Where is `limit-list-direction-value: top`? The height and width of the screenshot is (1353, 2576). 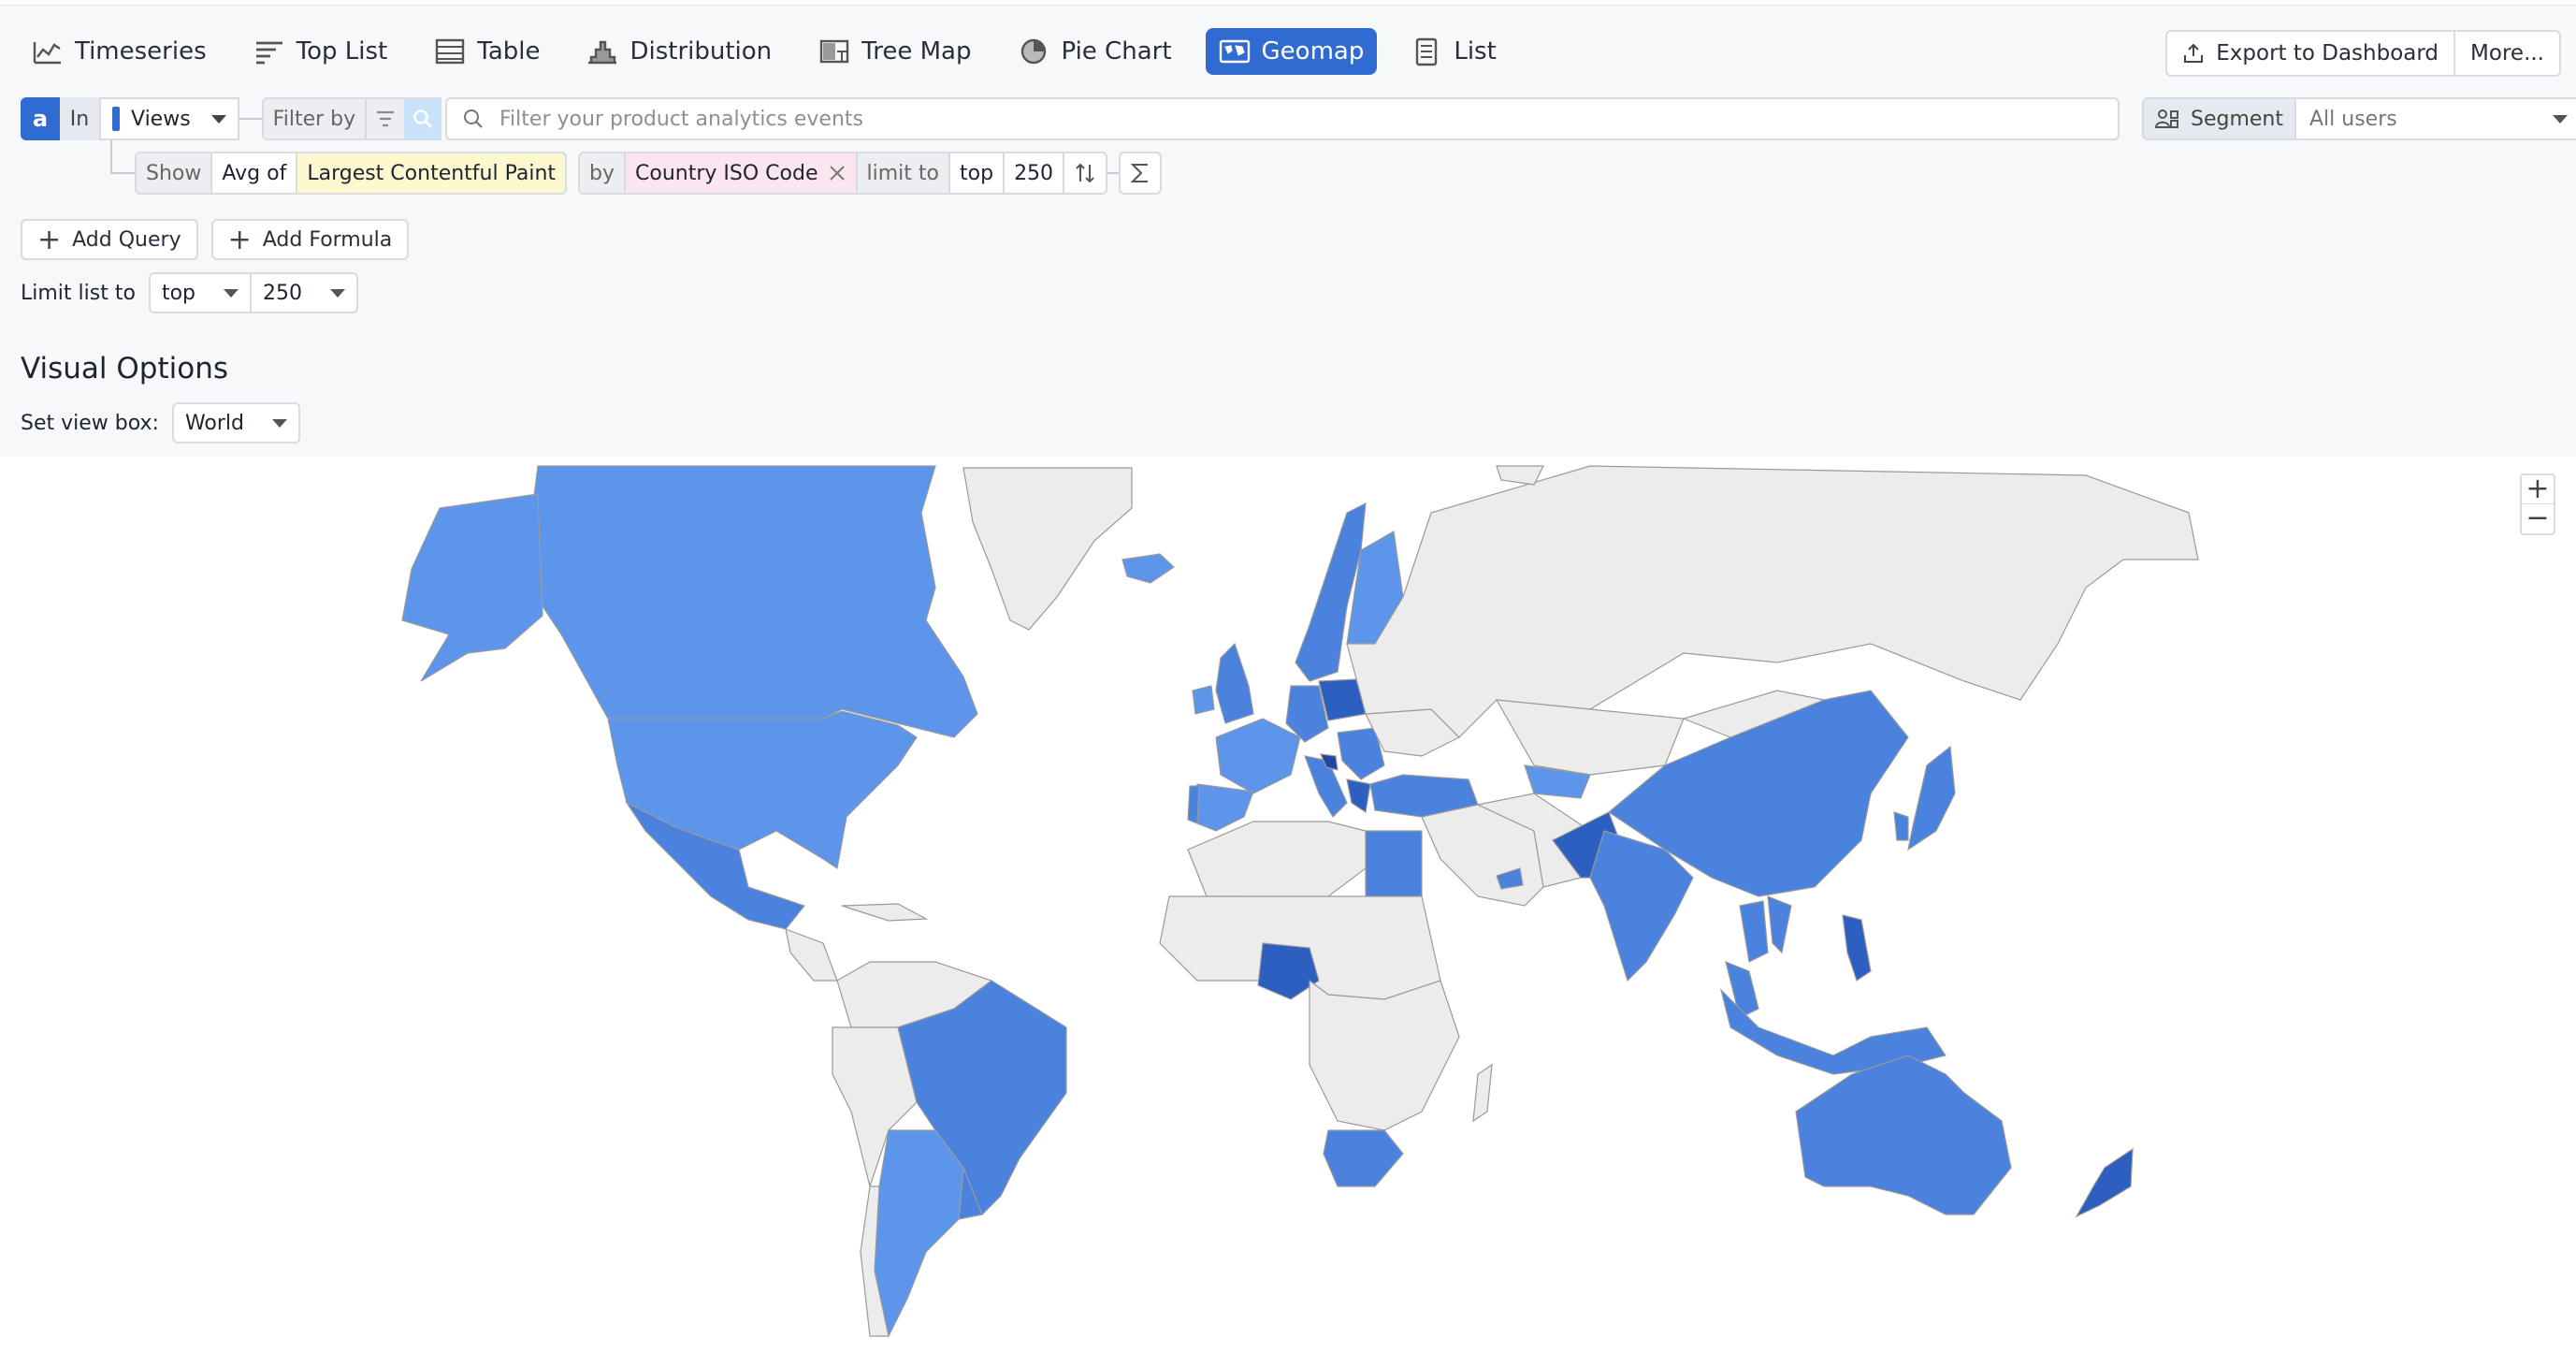
limit-list-direction-value: top is located at coordinates (178, 293).